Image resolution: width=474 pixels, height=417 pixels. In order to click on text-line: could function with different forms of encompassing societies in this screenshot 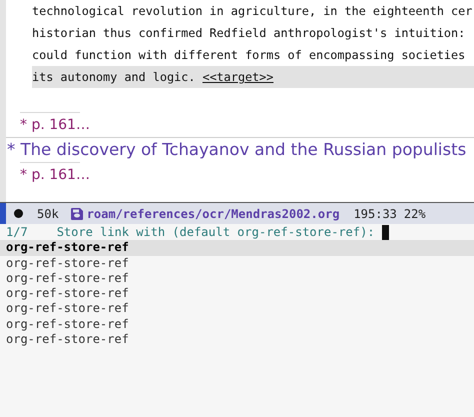, I will do `click(249, 55)`.